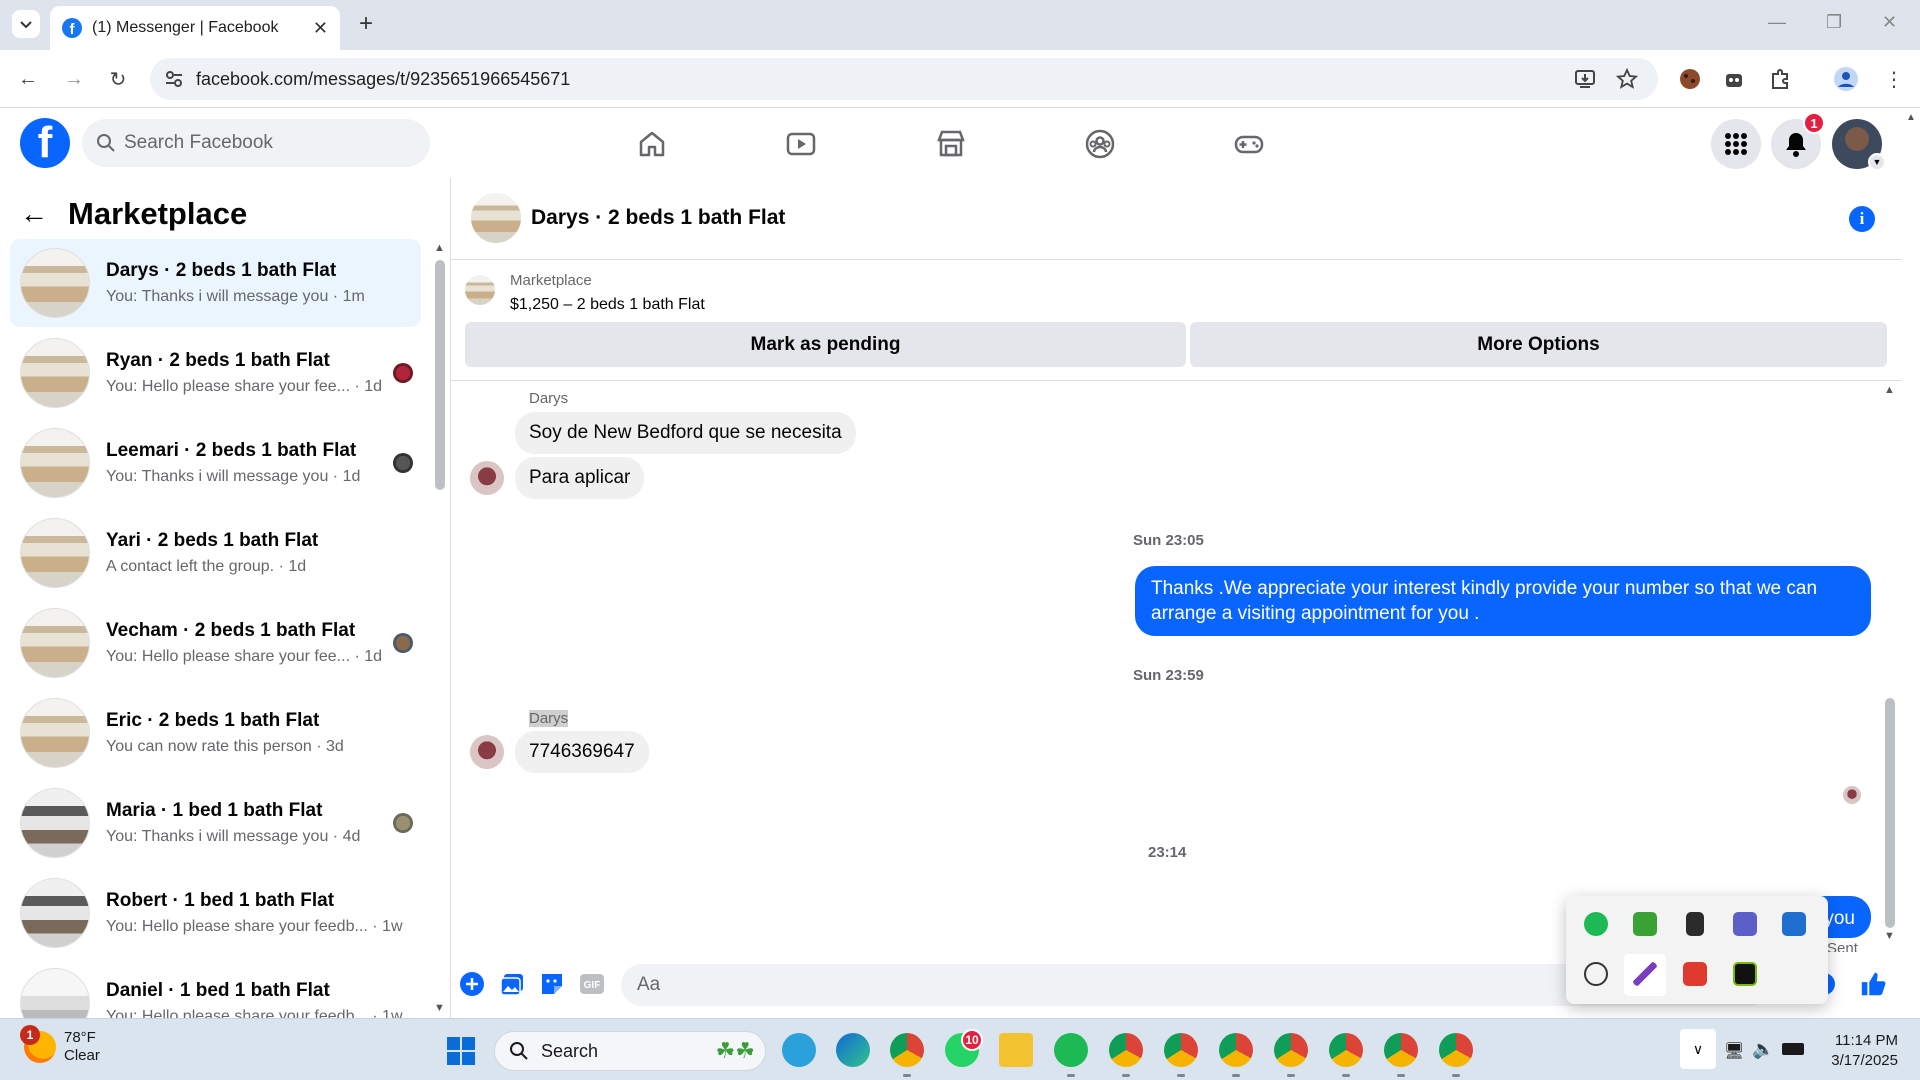 The height and width of the screenshot is (1080, 1920). I want to click on conversation-name: Eric · 2 beds 1 bath Flat, so click(213, 720).